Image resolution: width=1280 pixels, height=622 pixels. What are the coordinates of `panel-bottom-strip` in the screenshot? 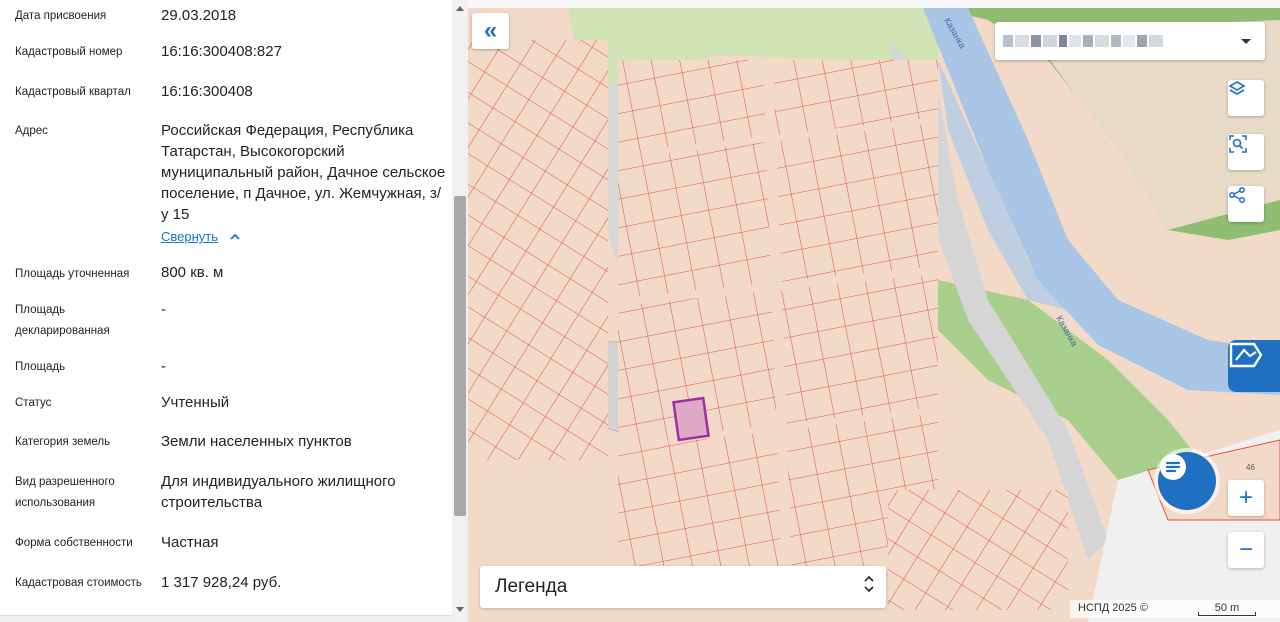 It's located at (226, 618).